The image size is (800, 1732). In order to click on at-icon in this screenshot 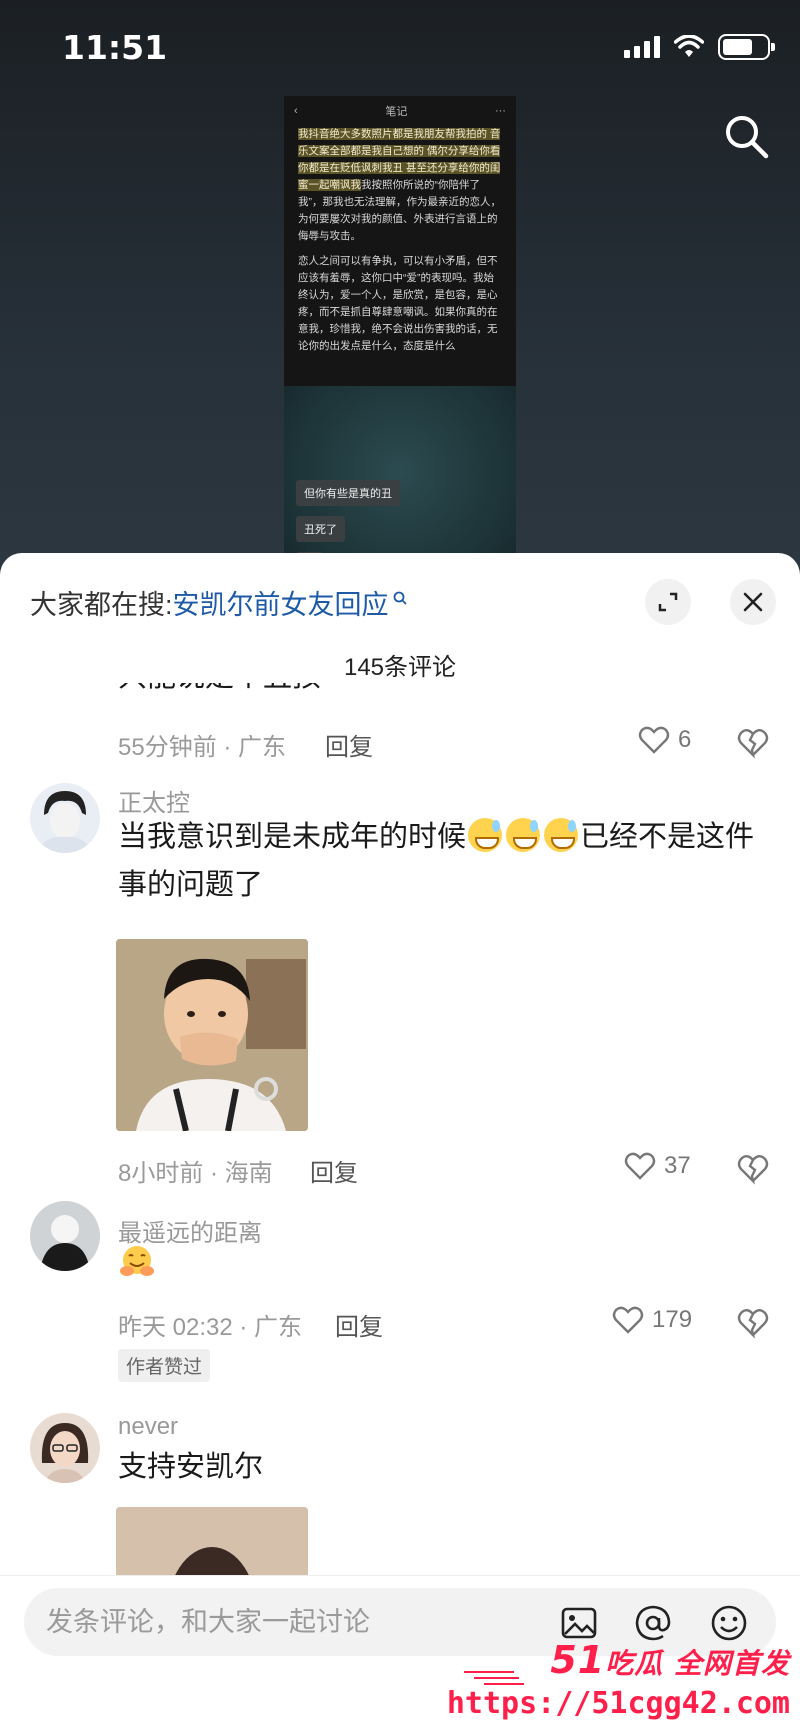, I will do `click(653, 1623)`.